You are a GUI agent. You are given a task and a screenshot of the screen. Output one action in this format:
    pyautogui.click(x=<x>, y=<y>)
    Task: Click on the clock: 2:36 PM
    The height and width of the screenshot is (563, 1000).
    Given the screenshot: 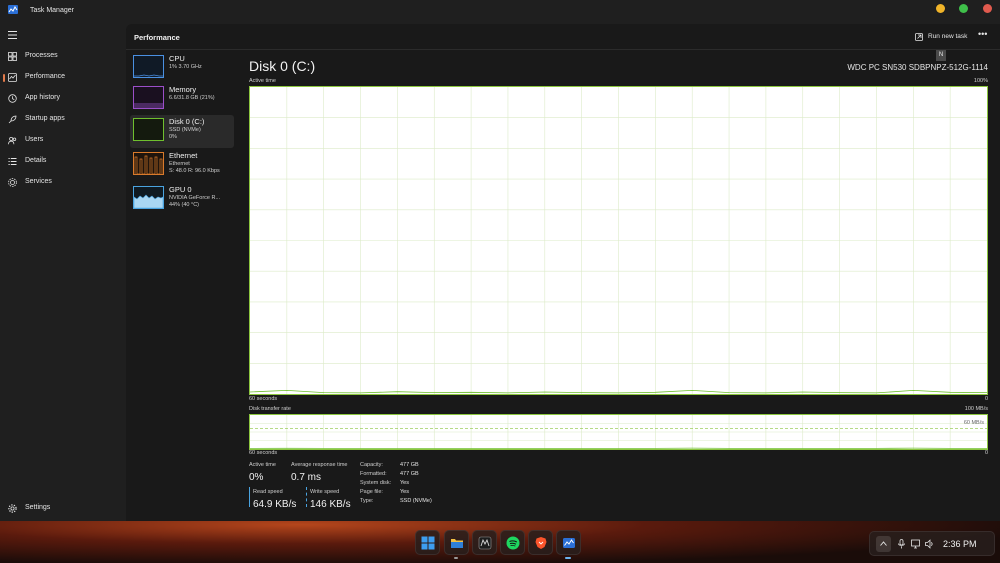 What is the action you would take?
    pyautogui.click(x=960, y=544)
    